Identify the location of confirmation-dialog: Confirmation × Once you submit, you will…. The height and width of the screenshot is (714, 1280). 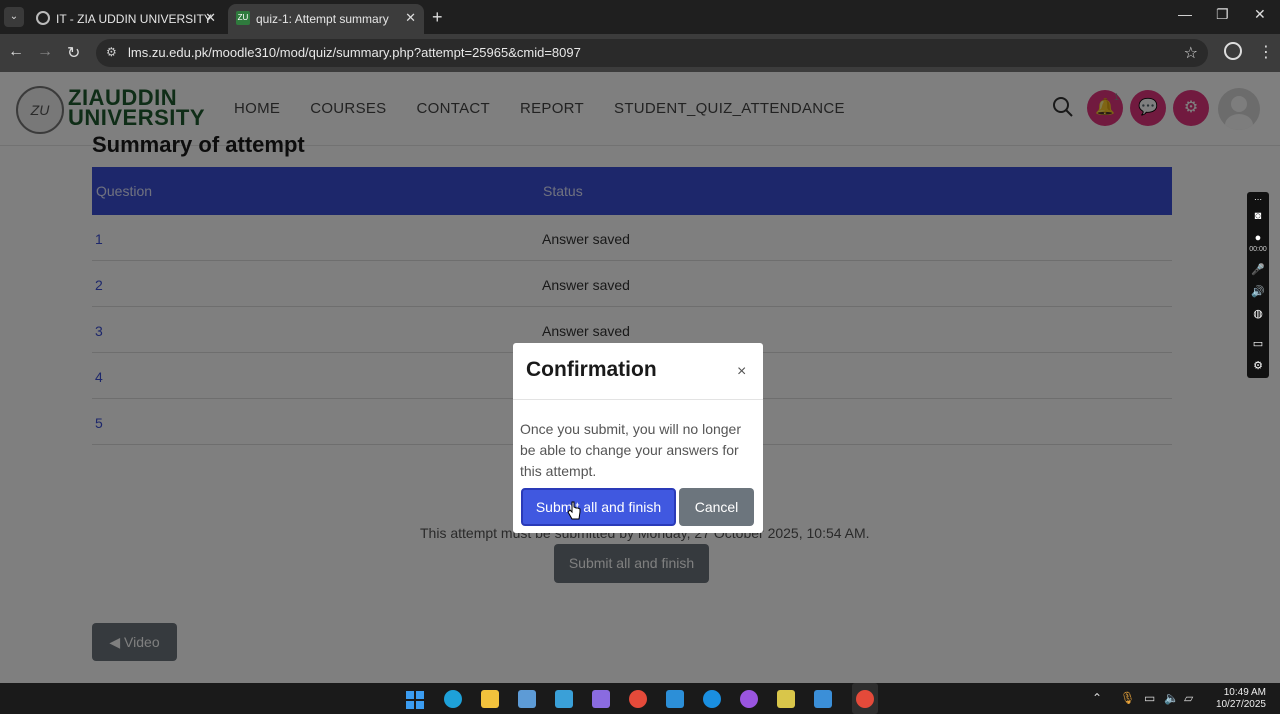
(638, 438).